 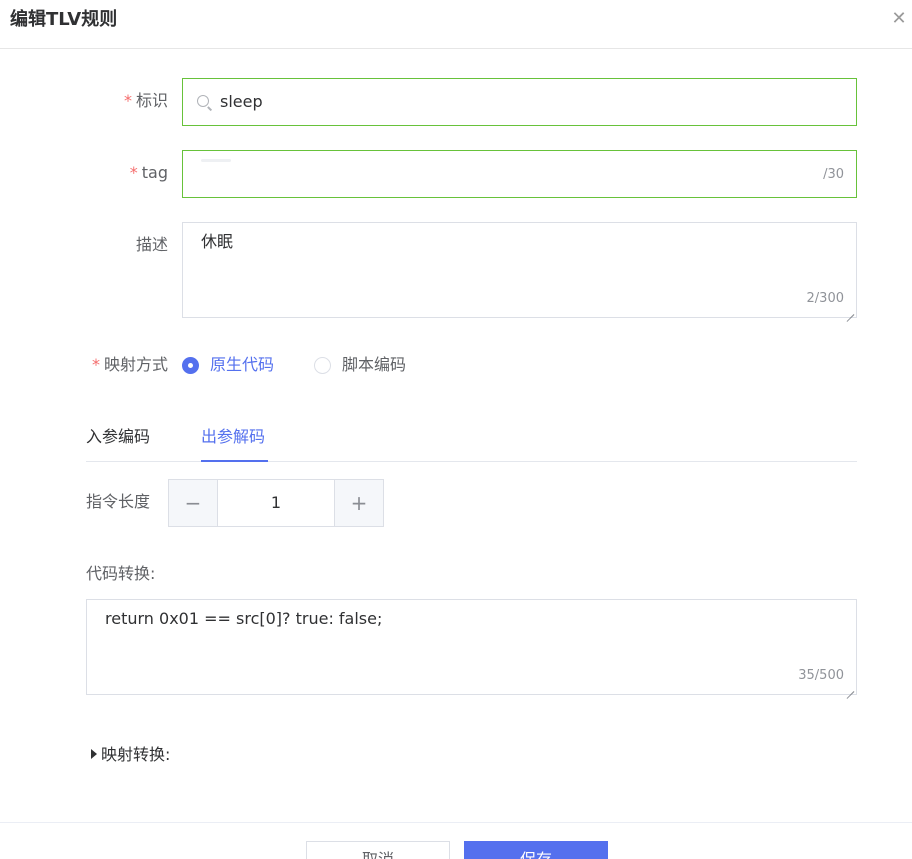 I want to click on tag-label: * tag, so click(x=144, y=173).